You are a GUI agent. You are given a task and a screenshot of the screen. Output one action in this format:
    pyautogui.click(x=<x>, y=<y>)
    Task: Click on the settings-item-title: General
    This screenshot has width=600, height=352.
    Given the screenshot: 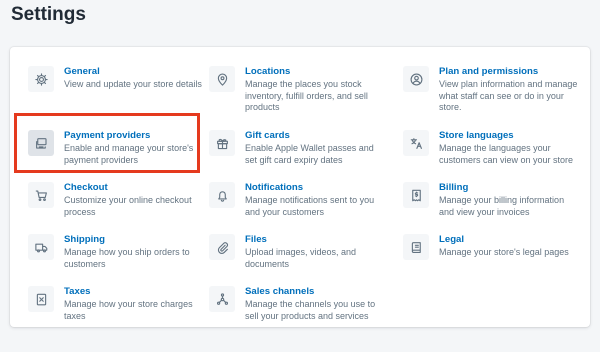 What is the action you would take?
    pyautogui.click(x=82, y=71)
    